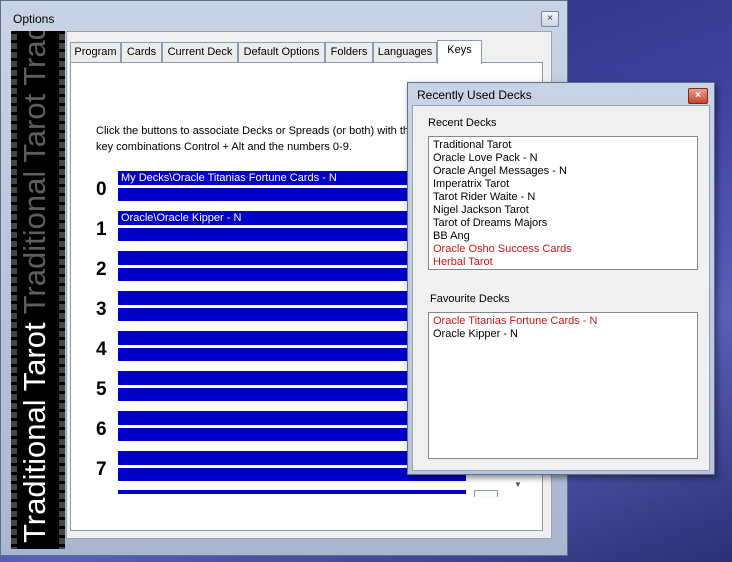  Describe the element at coordinates (101, 389) in the screenshot. I see `key-number: 5` at that location.